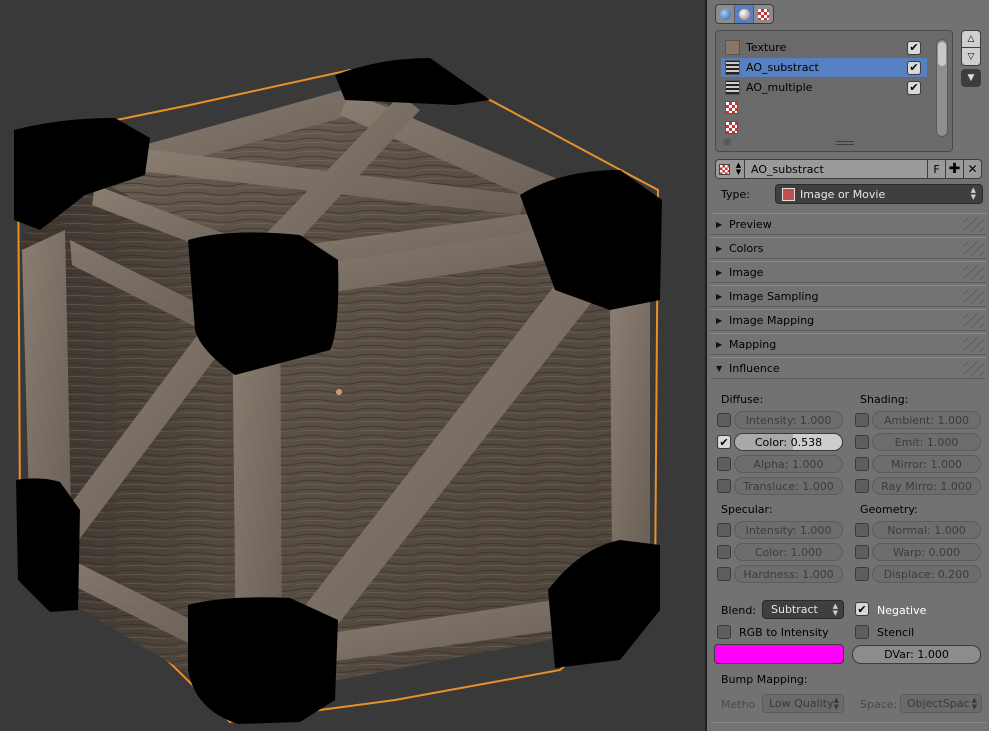  I want to click on specular-color-field: Color: 1.000, so click(788, 552).